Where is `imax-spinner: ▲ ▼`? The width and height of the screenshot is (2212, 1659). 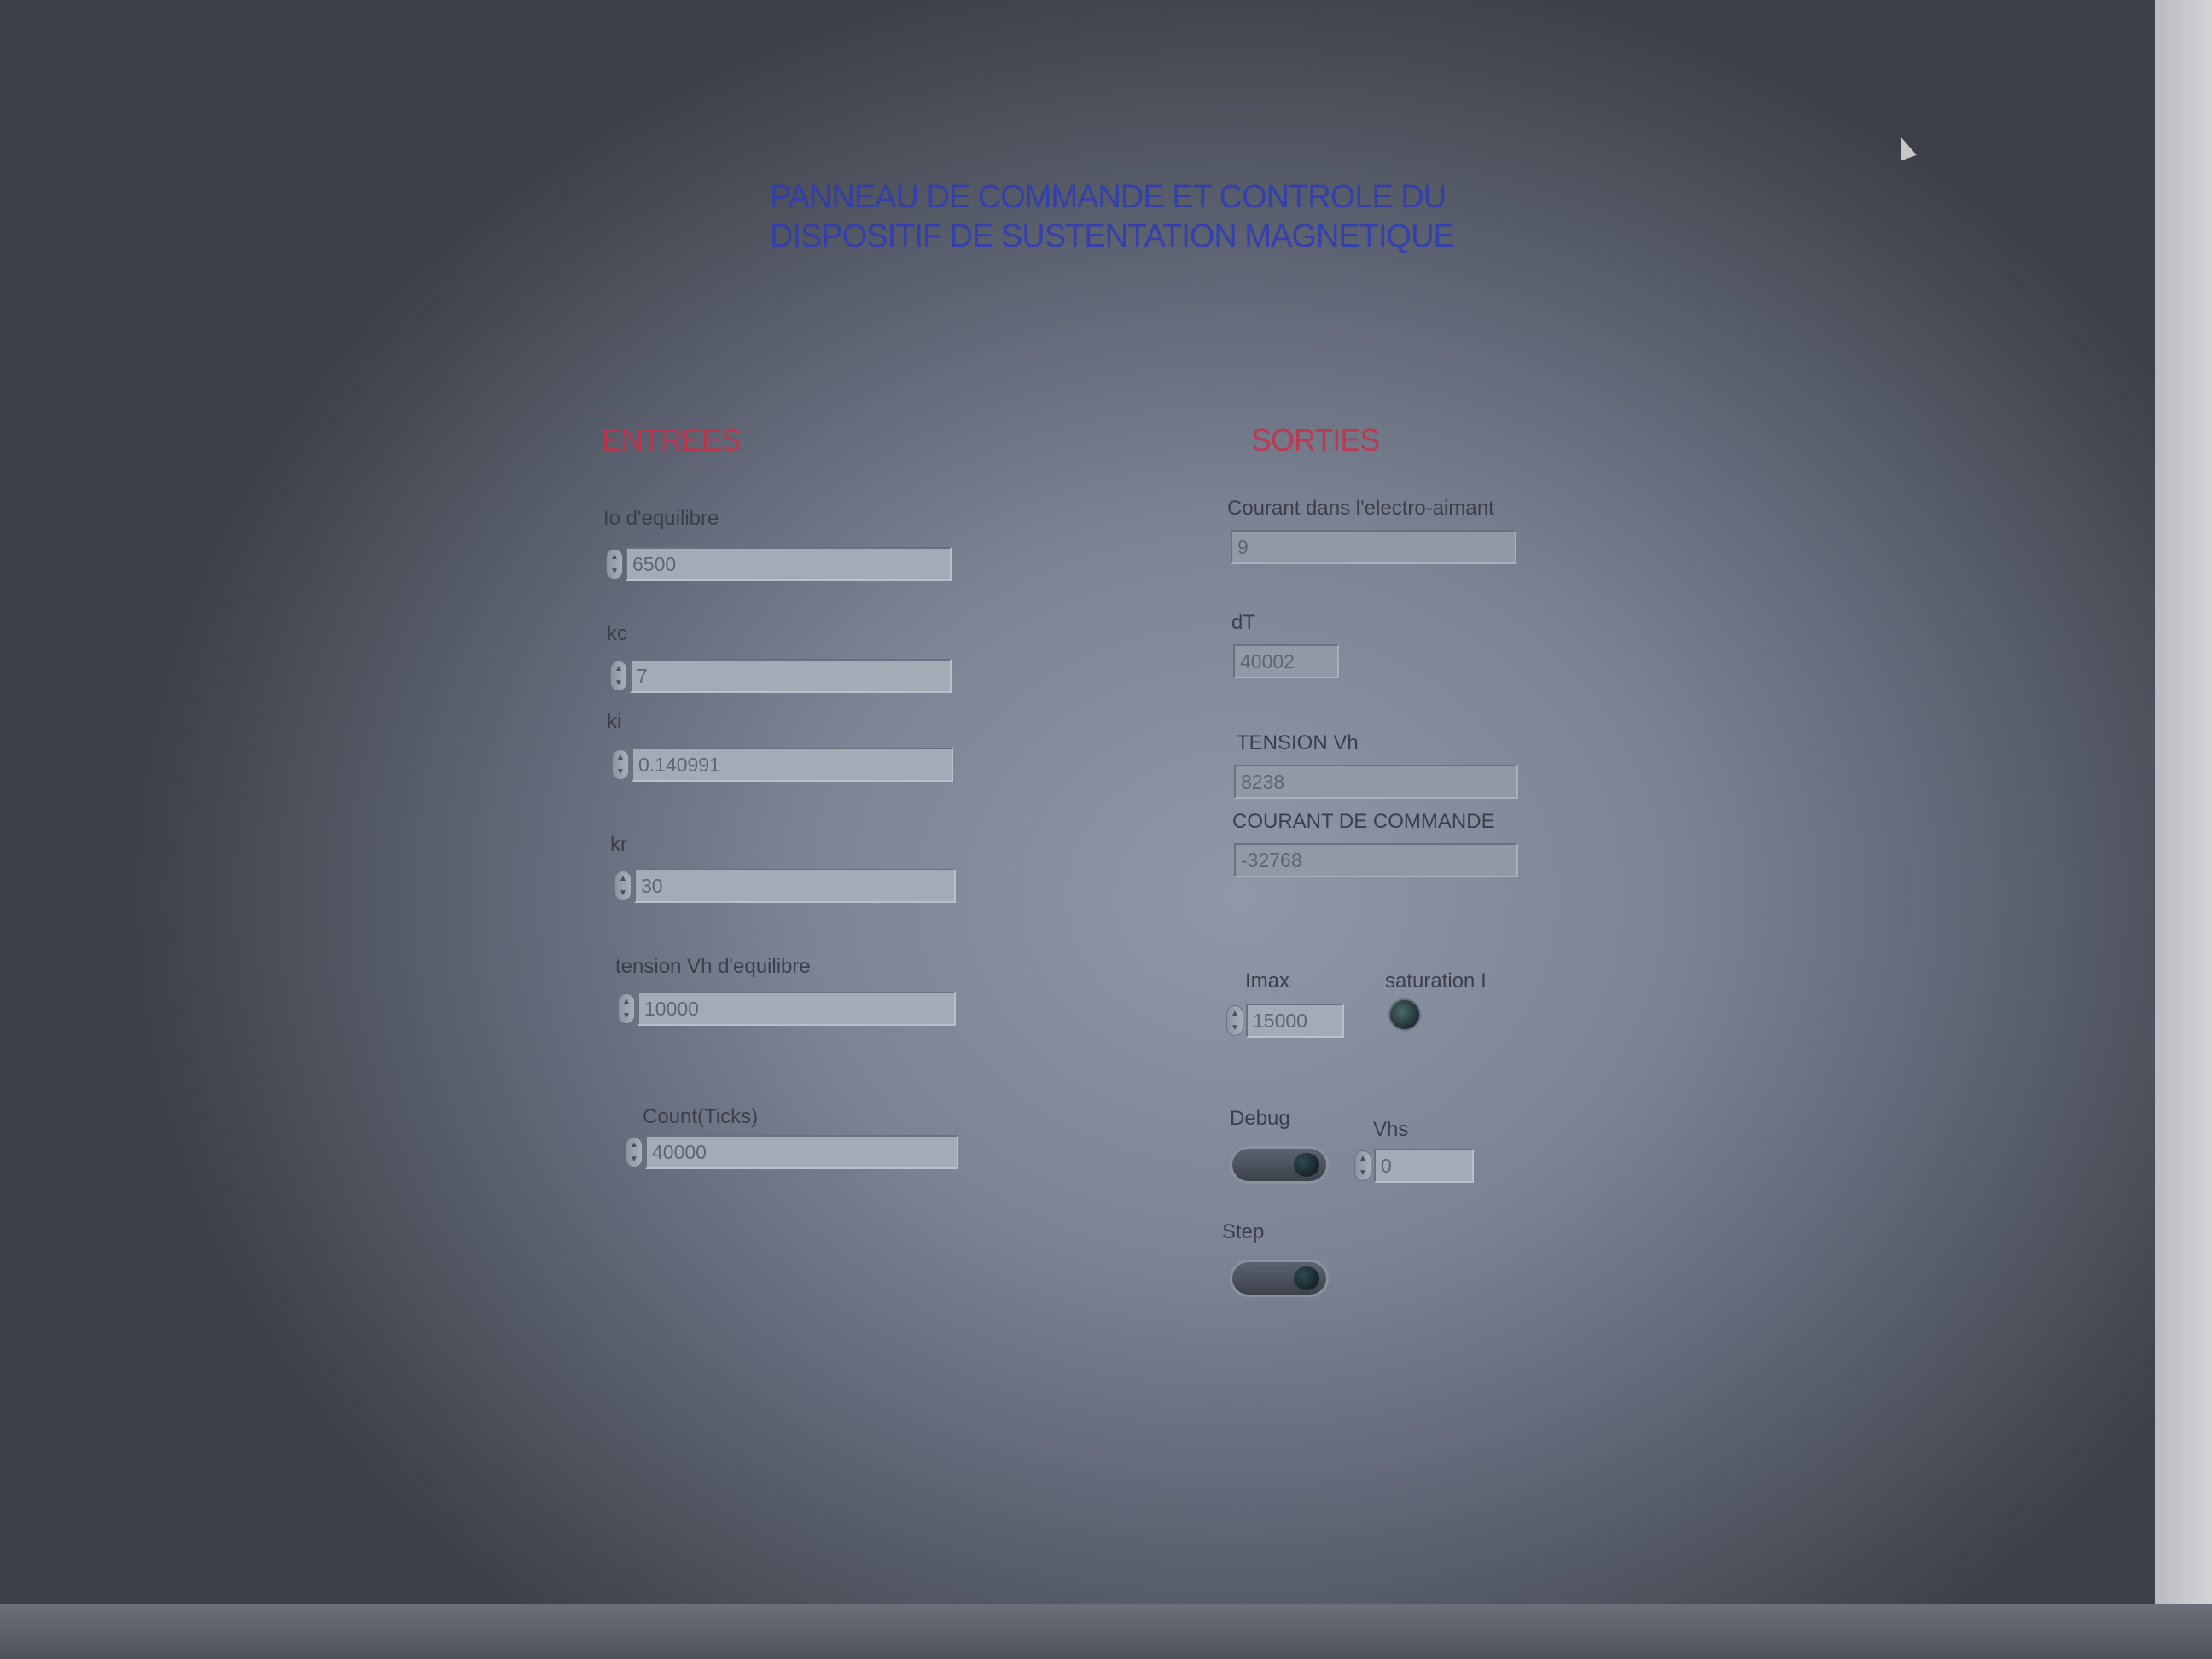 imax-spinner: ▲ ▼ is located at coordinates (1234, 1020).